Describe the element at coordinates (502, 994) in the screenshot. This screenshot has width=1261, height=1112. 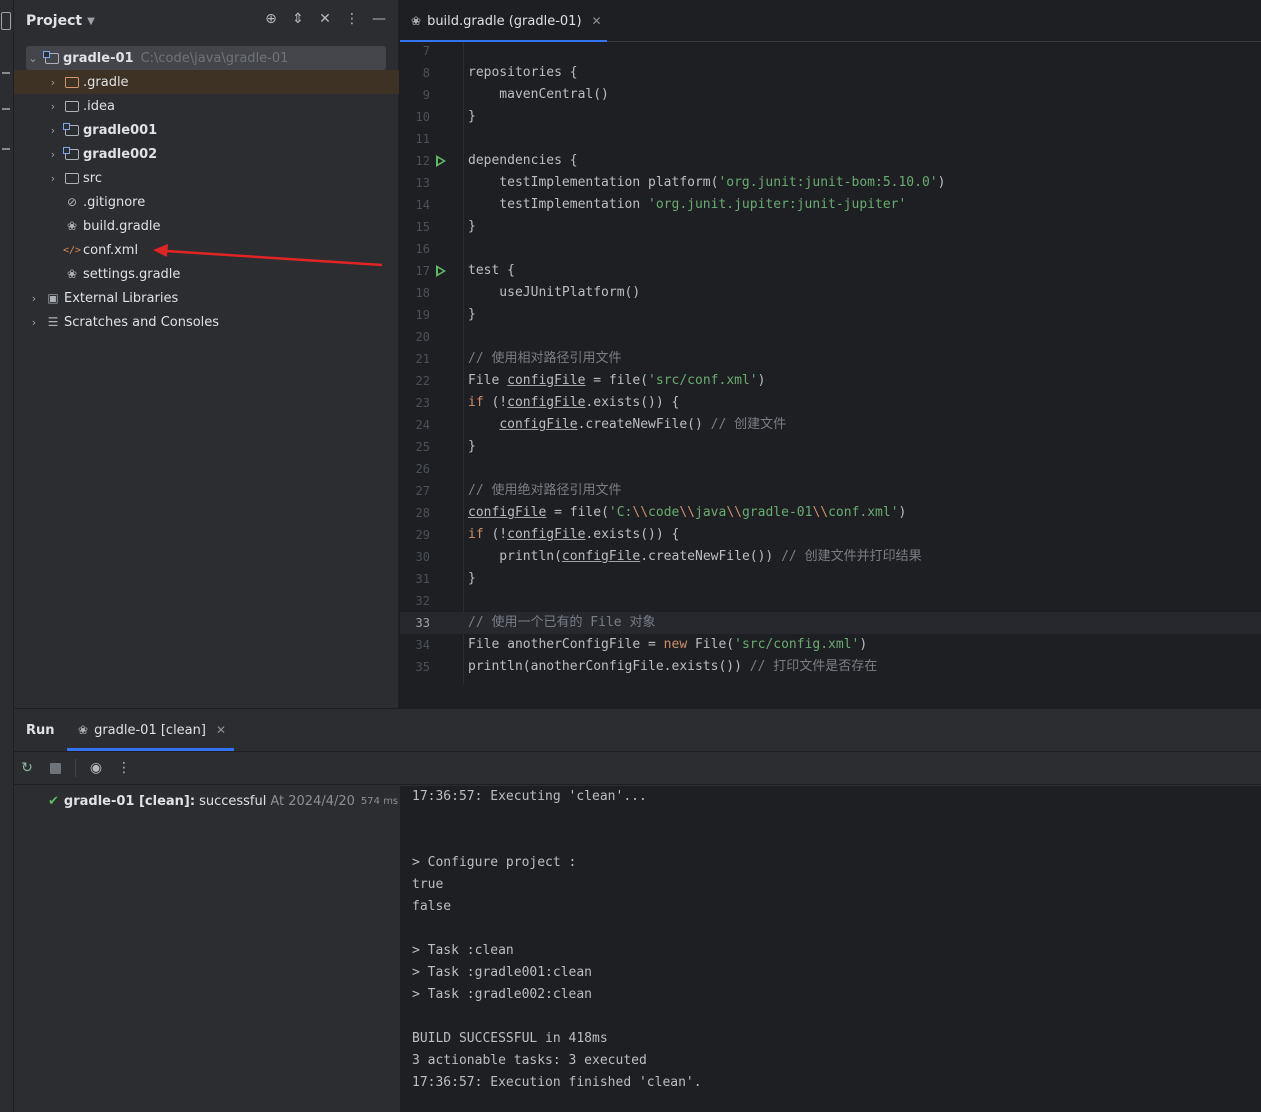
I see `console-line: > Task :gradle002:clean` at that location.